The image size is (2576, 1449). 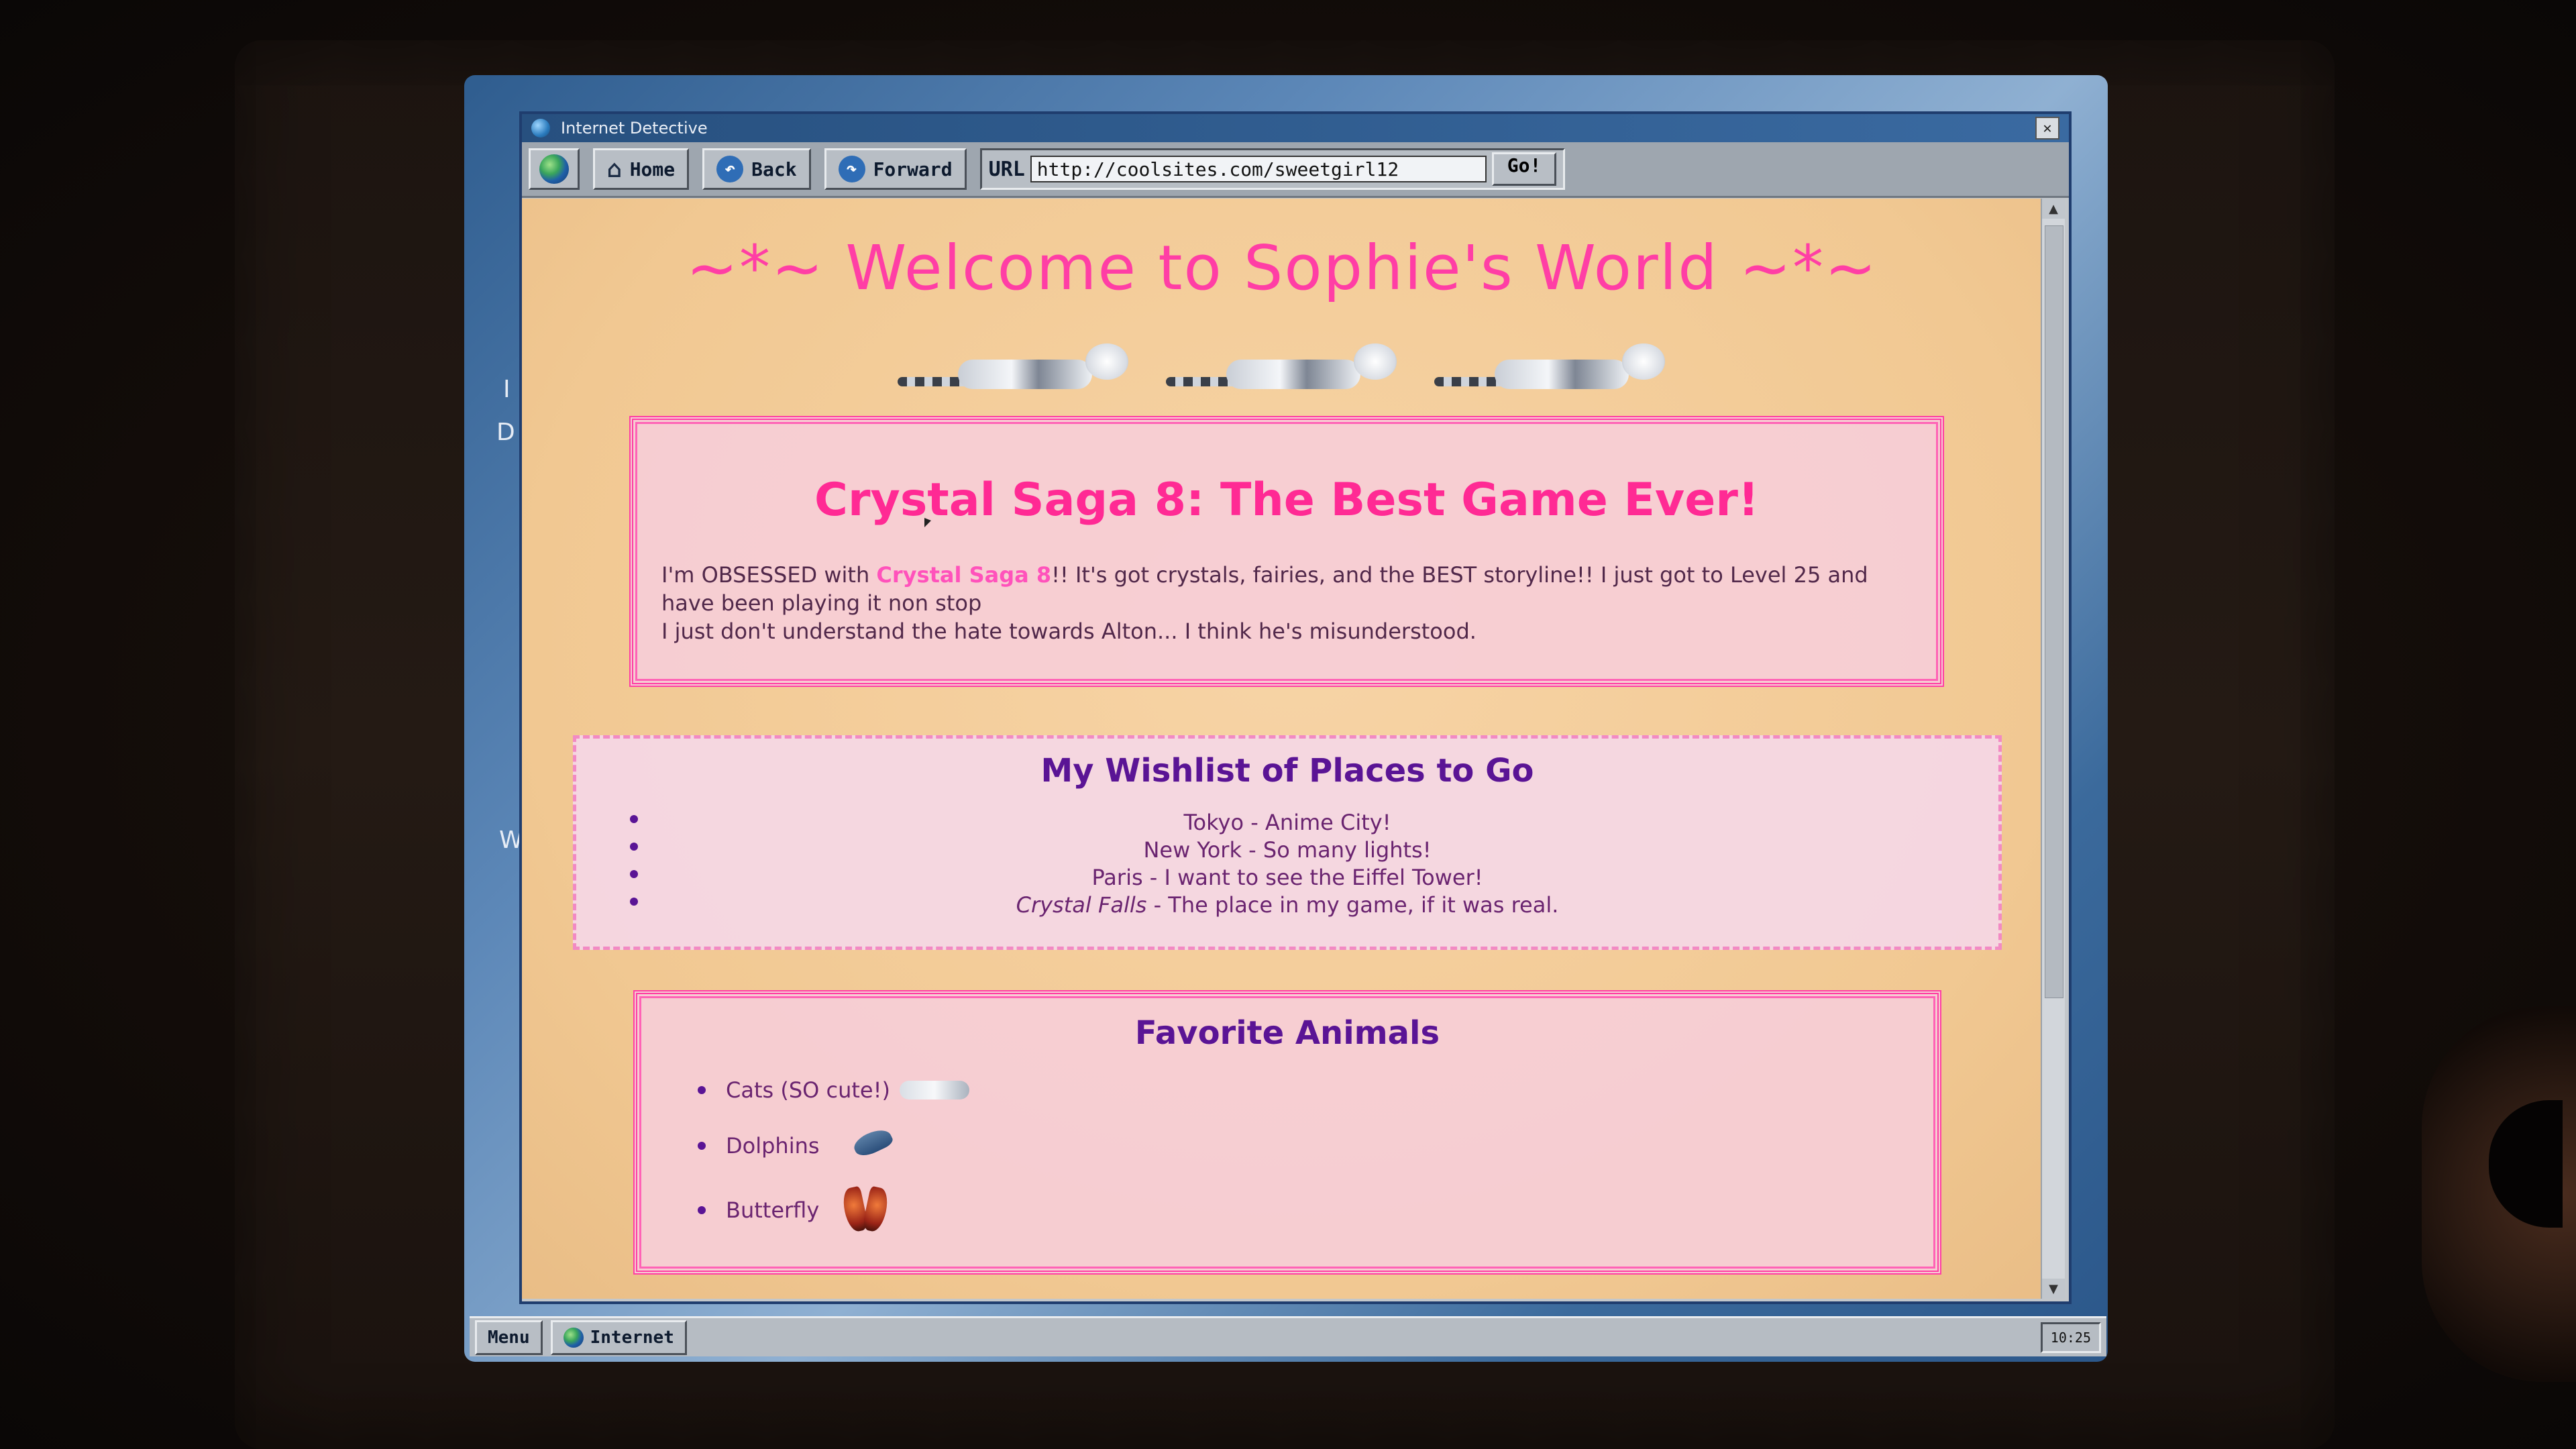 What do you see at coordinates (509, 1337) in the screenshot?
I see `menu-button: Menu` at bounding box center [509, 1337].